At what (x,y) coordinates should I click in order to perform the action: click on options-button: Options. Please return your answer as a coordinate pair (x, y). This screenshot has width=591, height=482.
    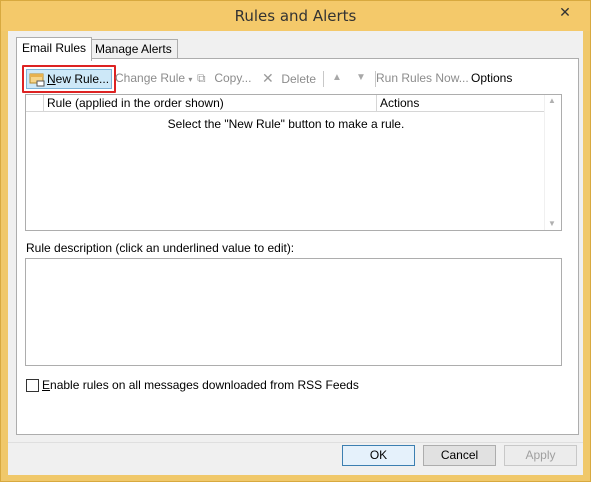
    Looking at the image, I should click on (491, 79).